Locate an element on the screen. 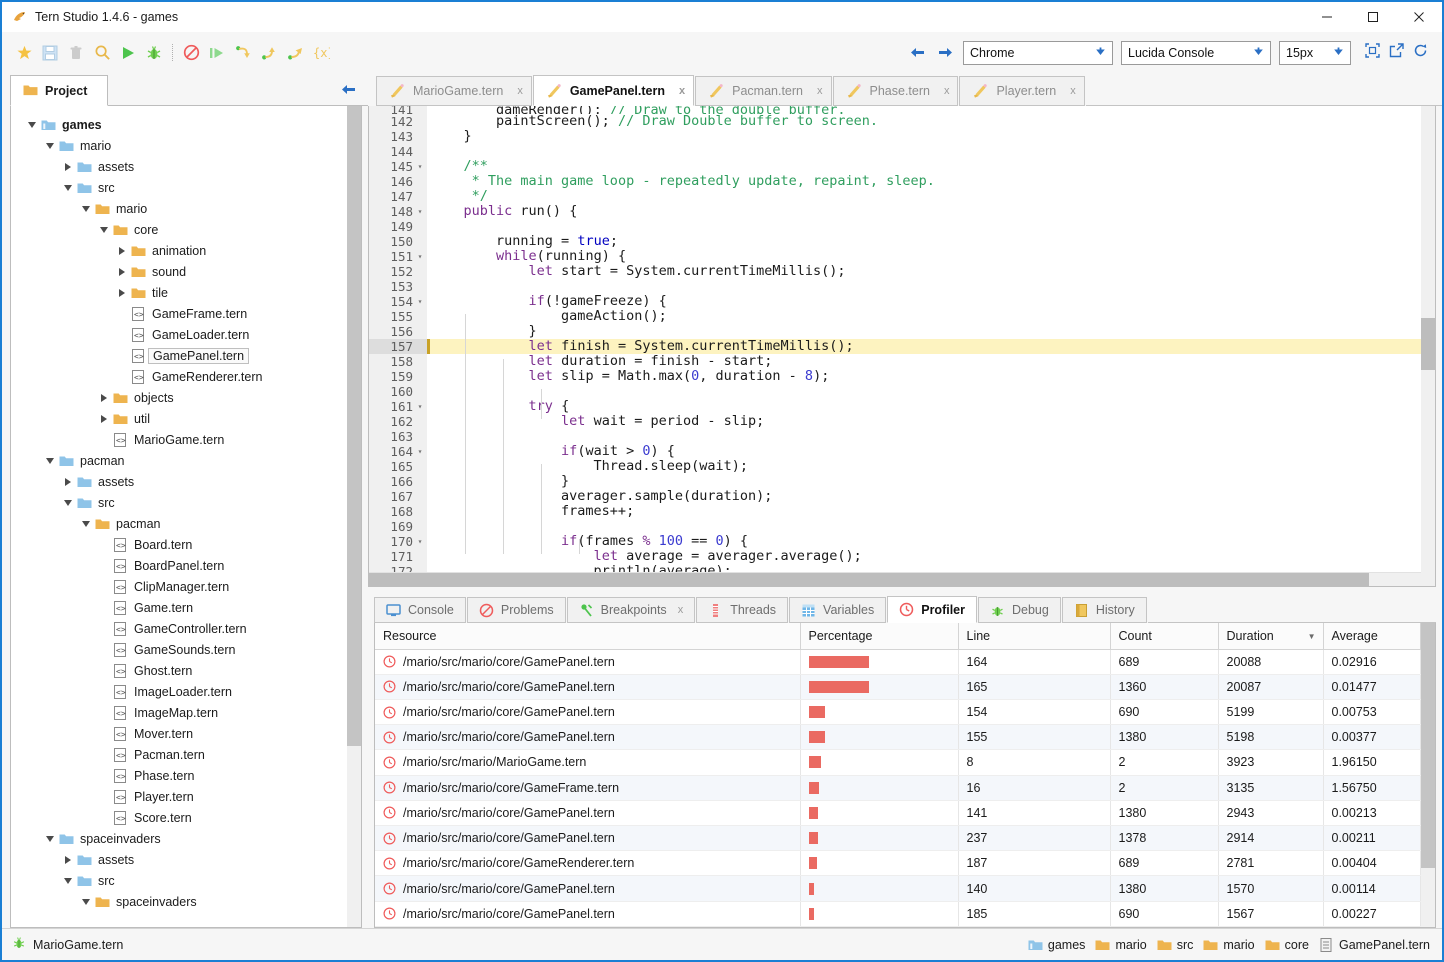 The height and width of the screenshot is (962, 1444). bottom-tab-close-icon: x is located at coordinates (679, 610).